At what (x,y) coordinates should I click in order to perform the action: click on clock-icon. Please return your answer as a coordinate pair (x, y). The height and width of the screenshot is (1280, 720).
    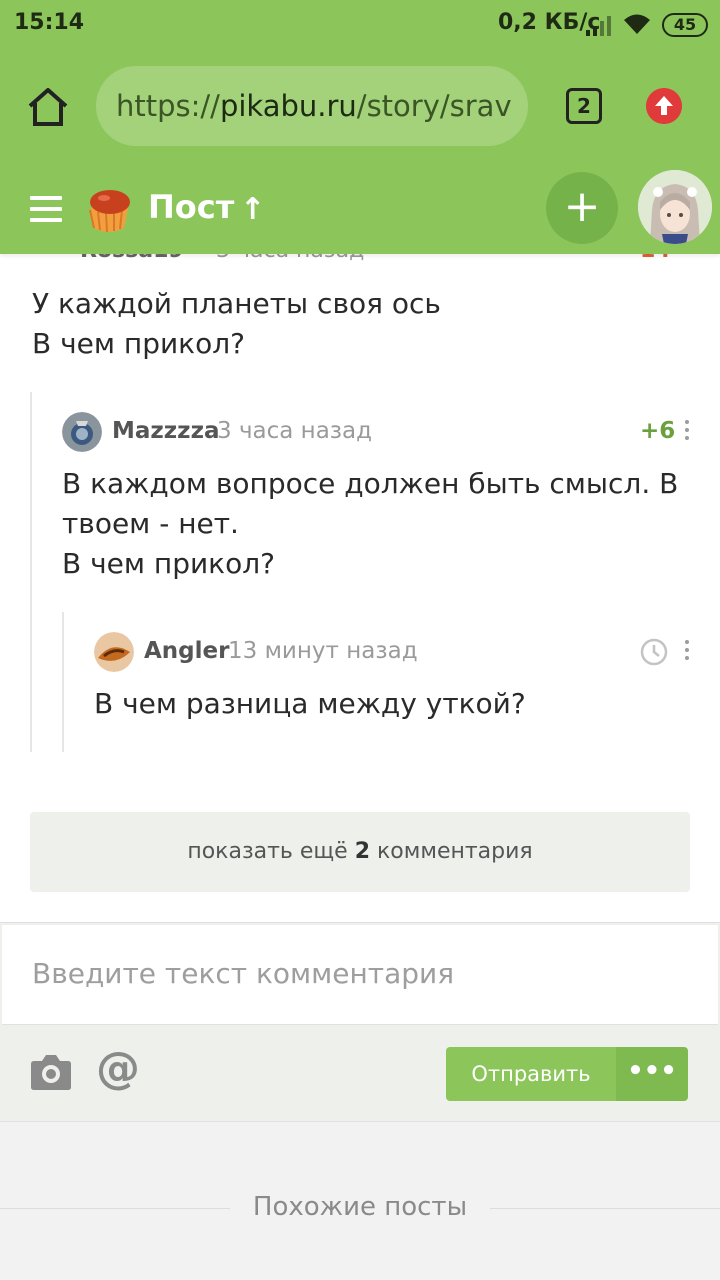
    Looking at the image, I should click on (654, 652).